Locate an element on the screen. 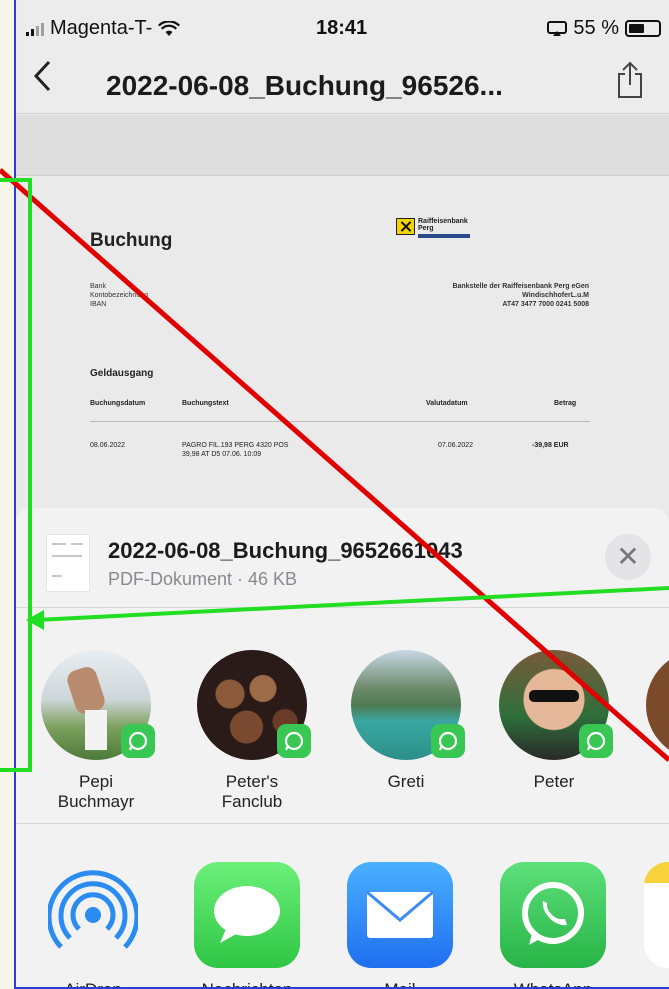 The image size is (669, 989). file-name: 2022-06-08_Buchung_9652661043 is located at coordinates (285, 550).